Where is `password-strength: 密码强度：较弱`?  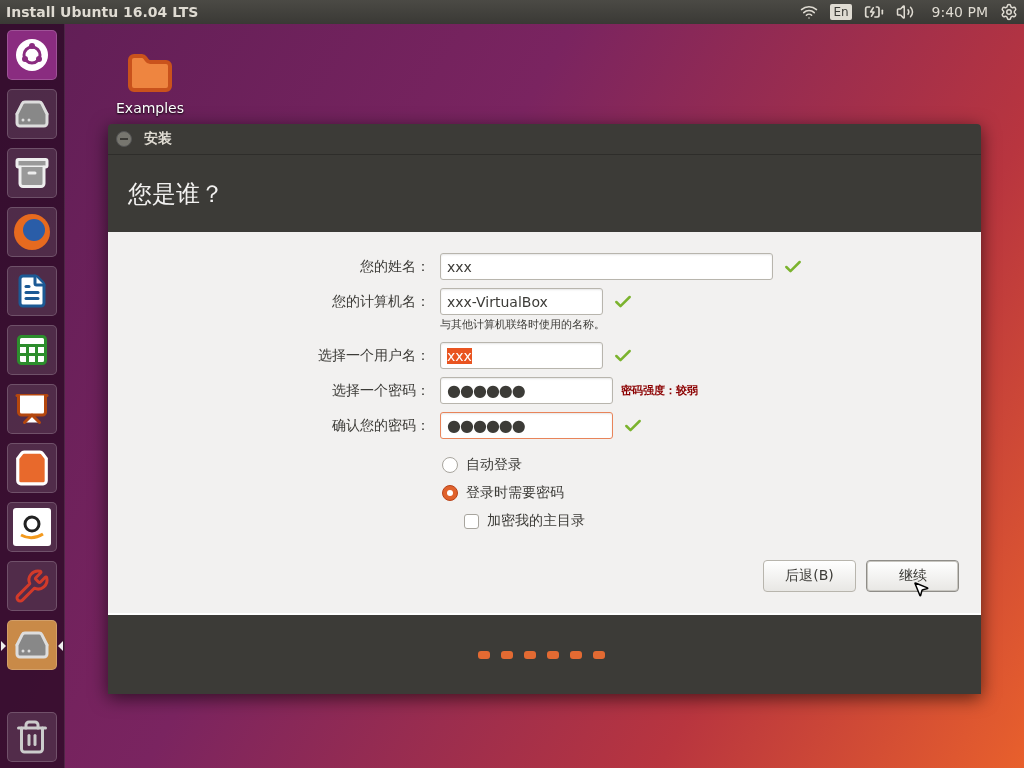
password-strength: 密码强度：较弱 is located at coordinates (659, 390).